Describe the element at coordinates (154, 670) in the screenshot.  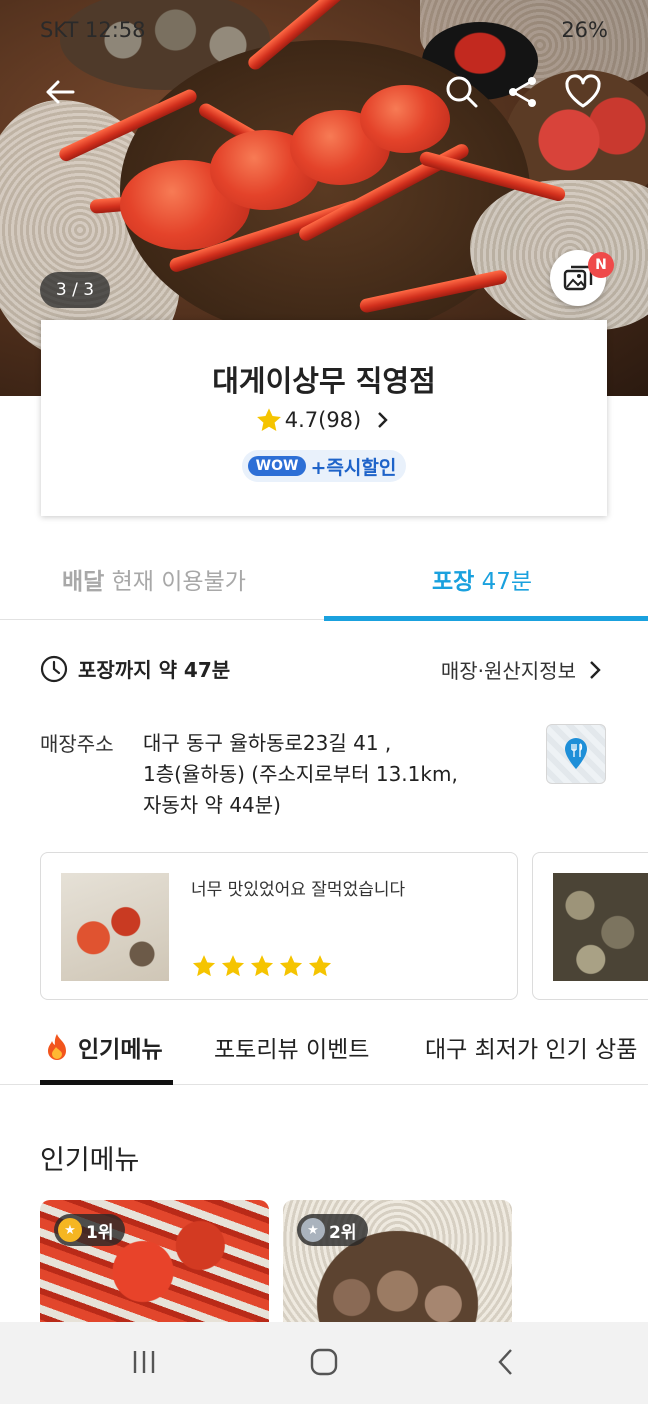
I see `pickup-time-text: 포장까지 약 47분` at that location.